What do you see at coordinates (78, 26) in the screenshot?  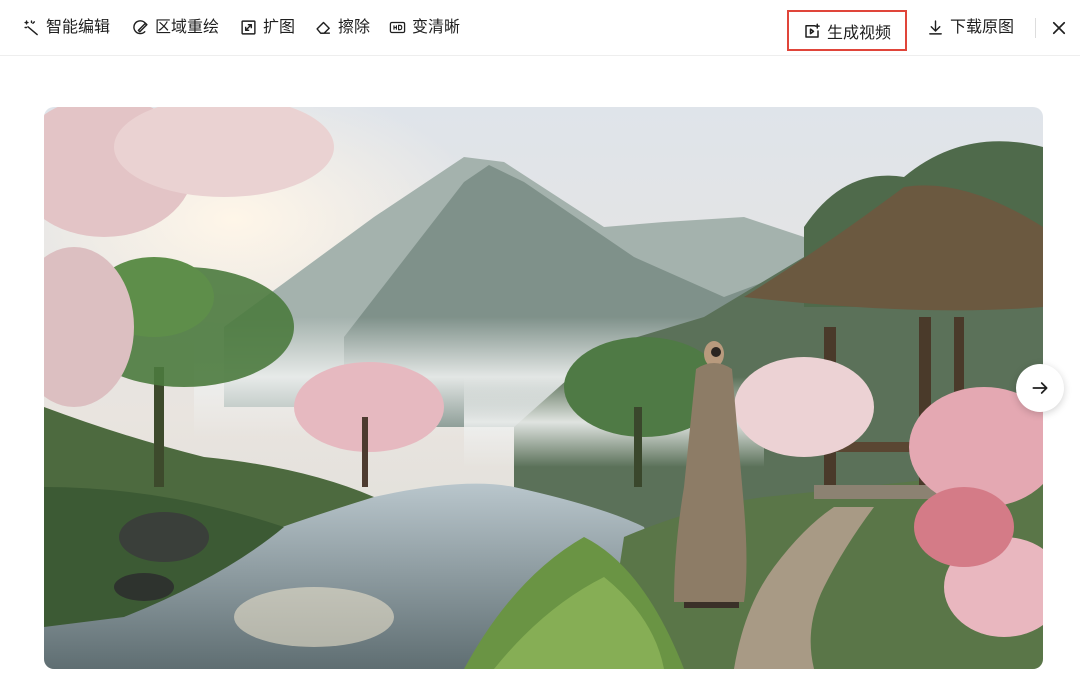 I see `smart-edit-label: 智能编辑` at bounding box center [78, 26].